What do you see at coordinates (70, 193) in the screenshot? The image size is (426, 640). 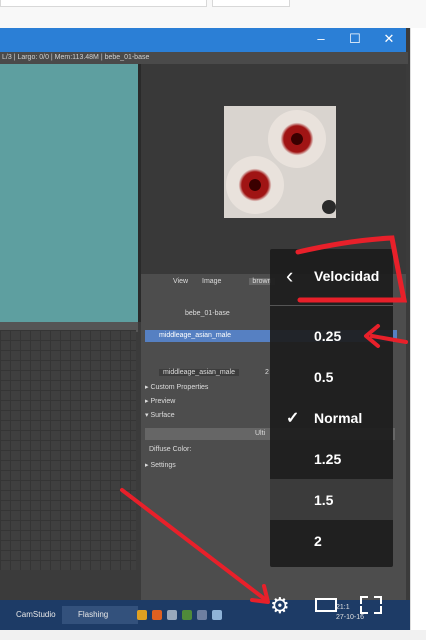 I see `3d-viewport` at bounding box center [70, 193].